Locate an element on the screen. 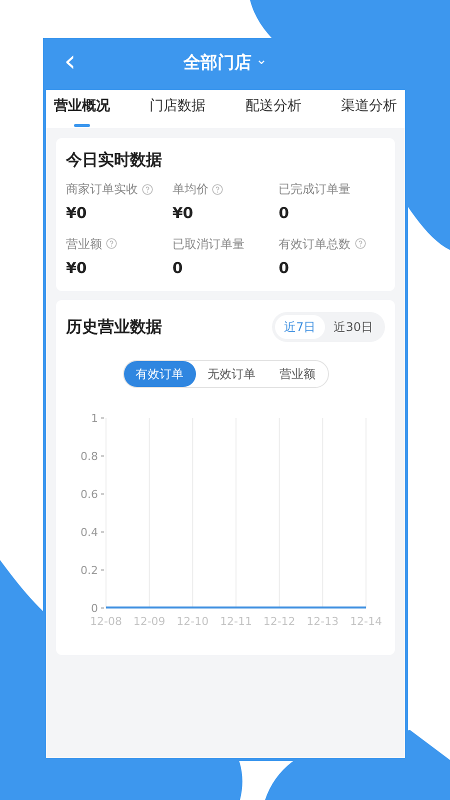 Image resolution: width=450 pixels, height=800 pixels. metric-label: 已取消订单量 is located at coordinates (208, 244).